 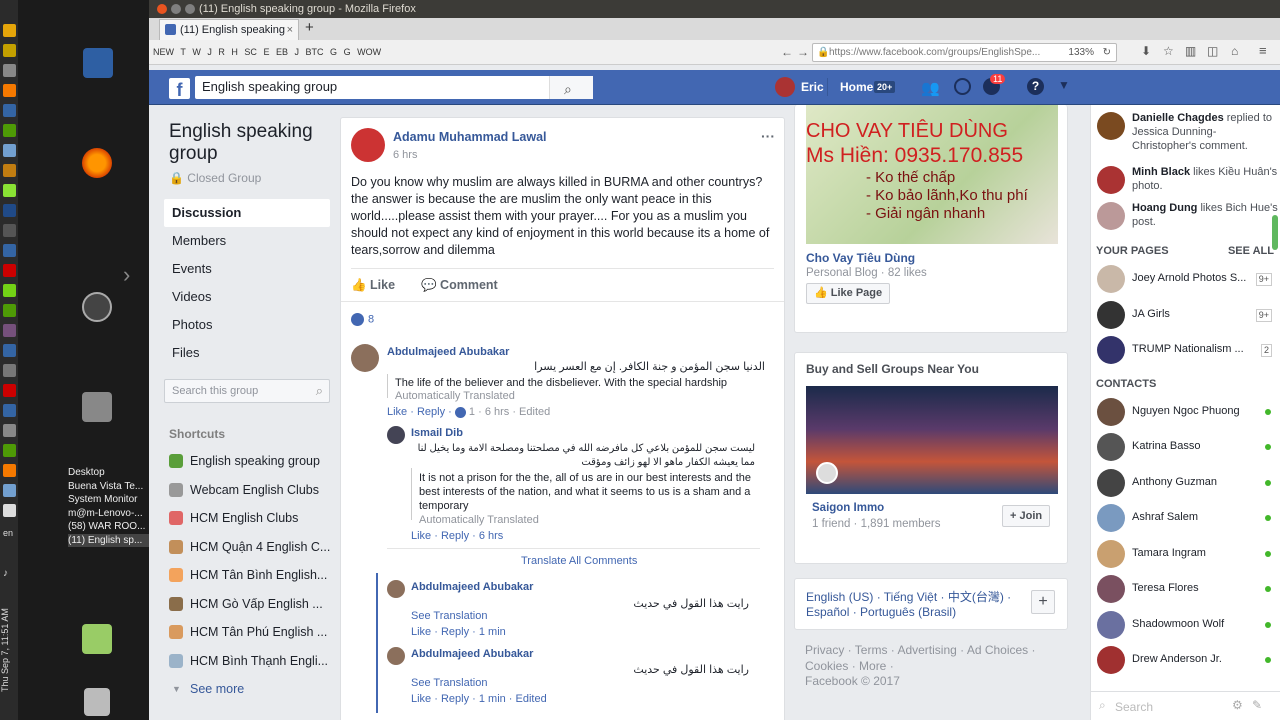 What do you see at coordinates (247, 325) in the screenshot?
I see `tab-photos: Photos` at bounding box center [247, 325].